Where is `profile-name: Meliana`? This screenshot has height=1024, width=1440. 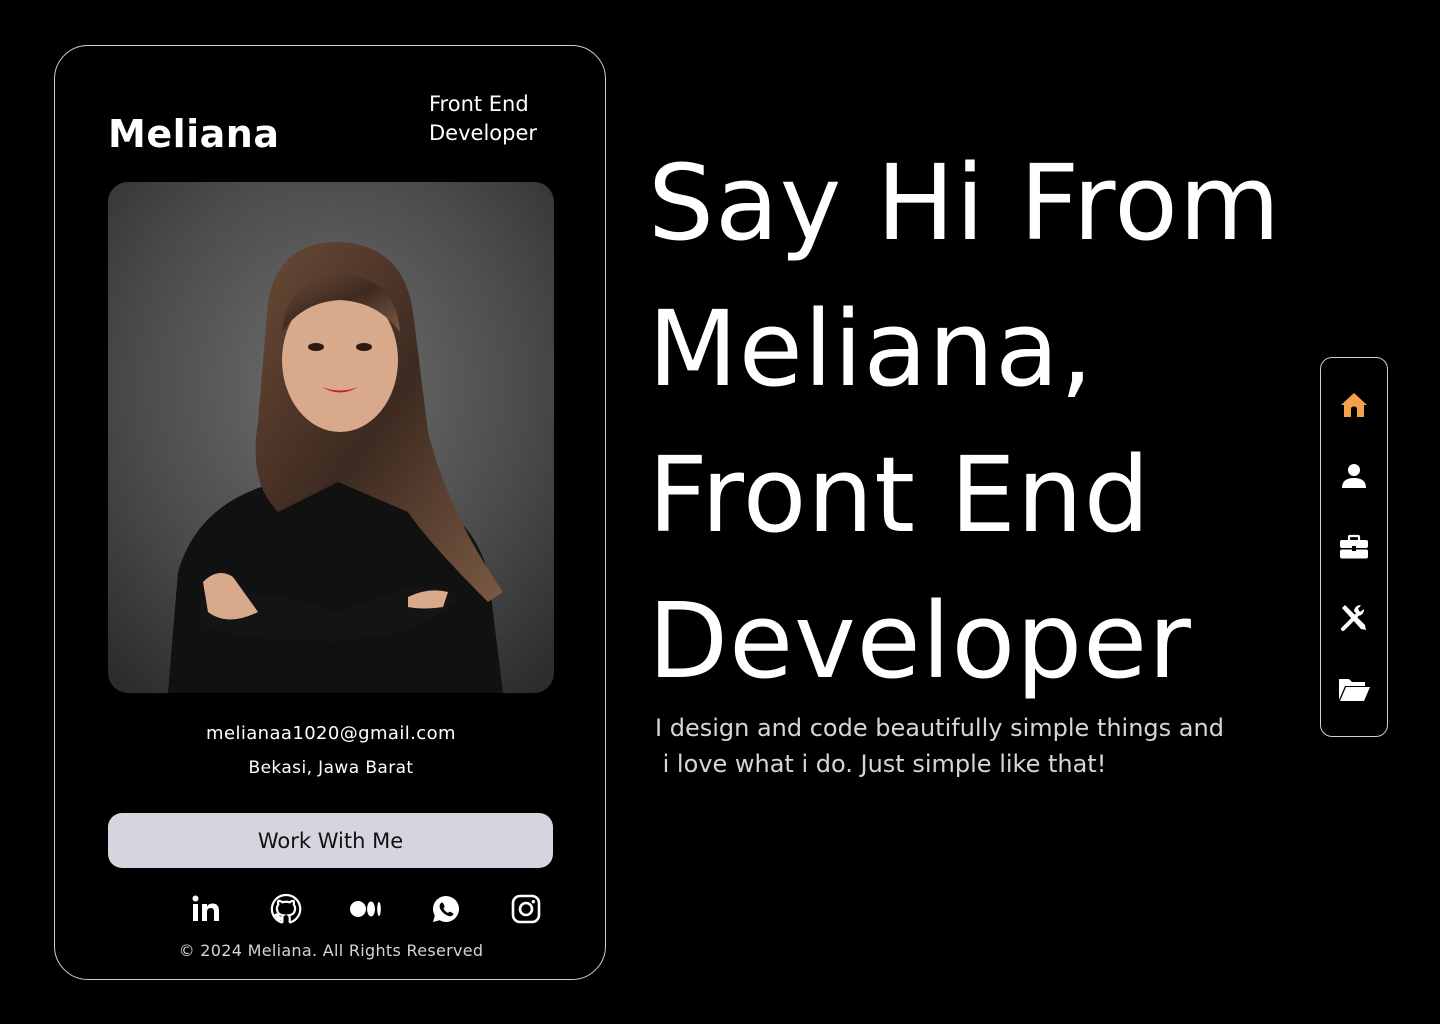 profile-name: Meliana is located at coordinates (194, 134).